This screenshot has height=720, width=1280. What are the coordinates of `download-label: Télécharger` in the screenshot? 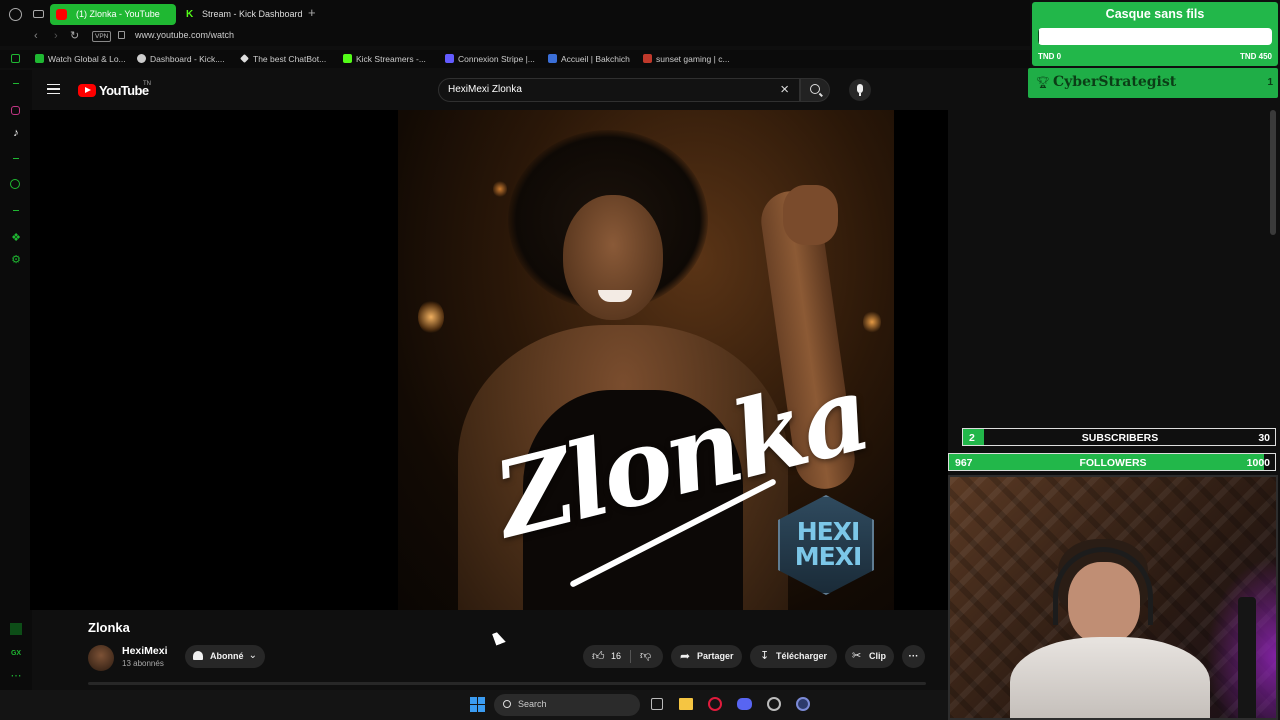 It's located at (802, 656).